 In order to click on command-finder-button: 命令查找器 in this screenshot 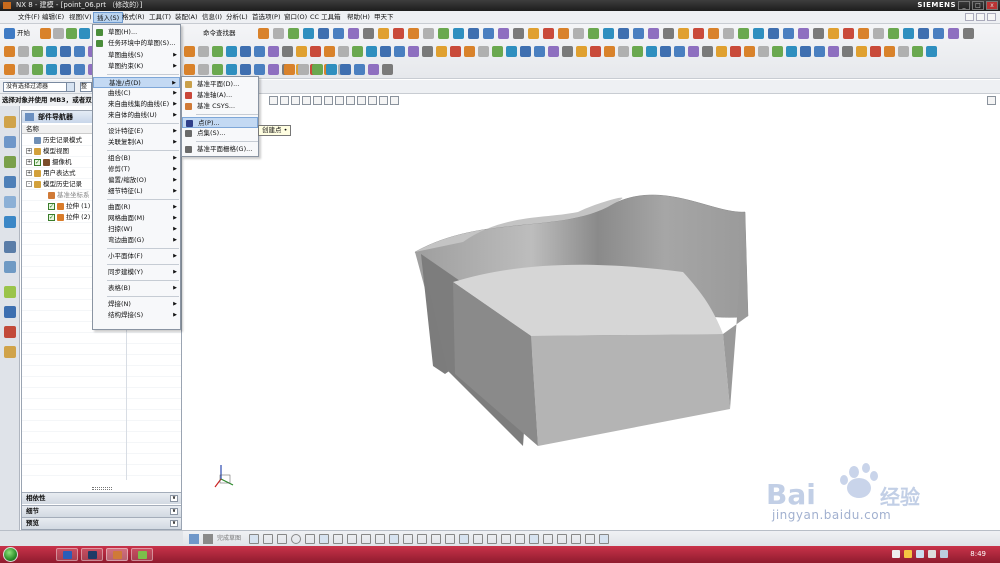, I will do `click(219, 33)`.